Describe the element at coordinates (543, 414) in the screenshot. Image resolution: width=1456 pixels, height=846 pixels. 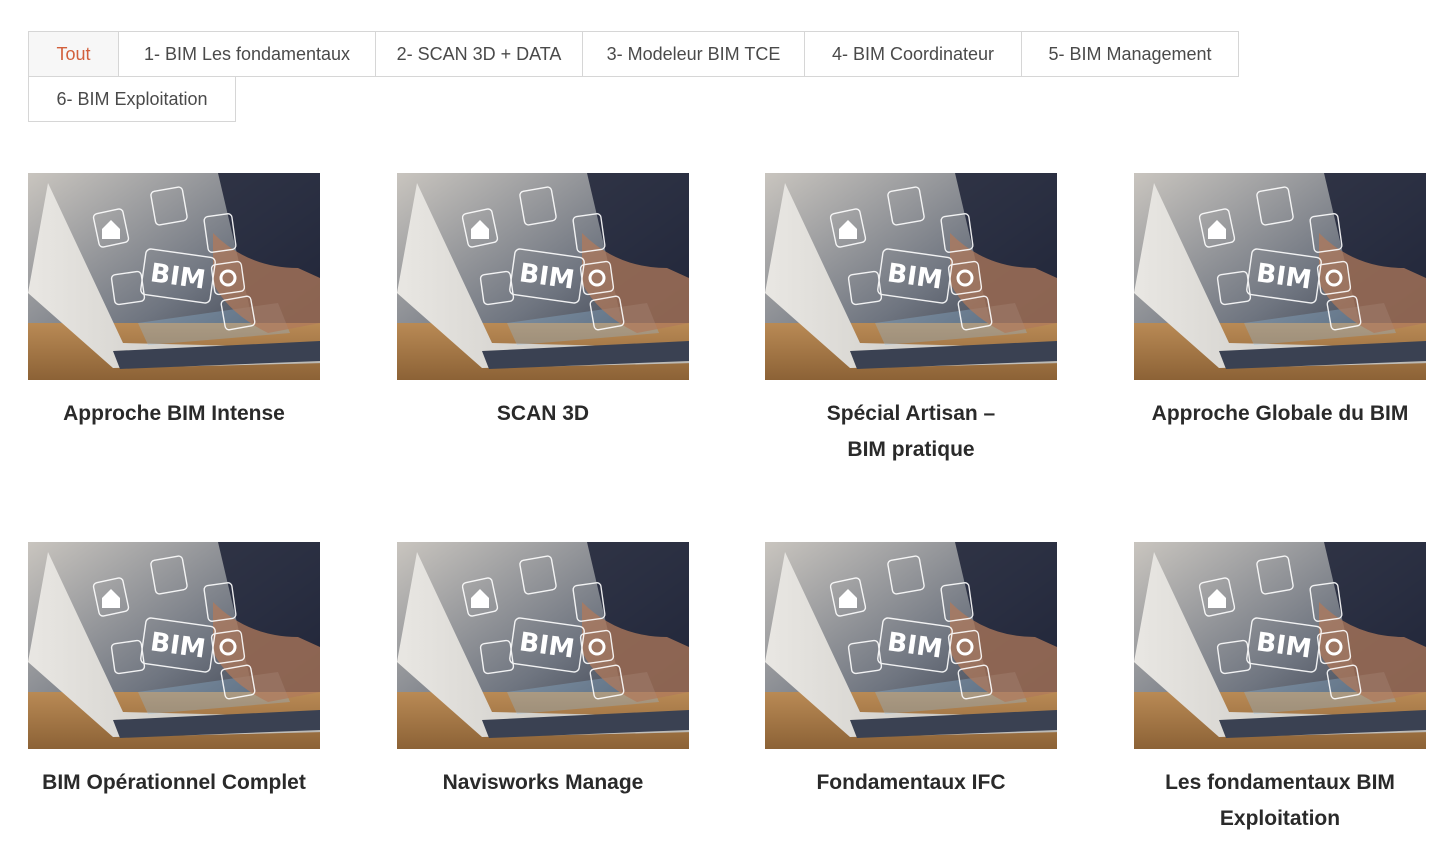
I see `course-title: SCAN 3D` at that location.